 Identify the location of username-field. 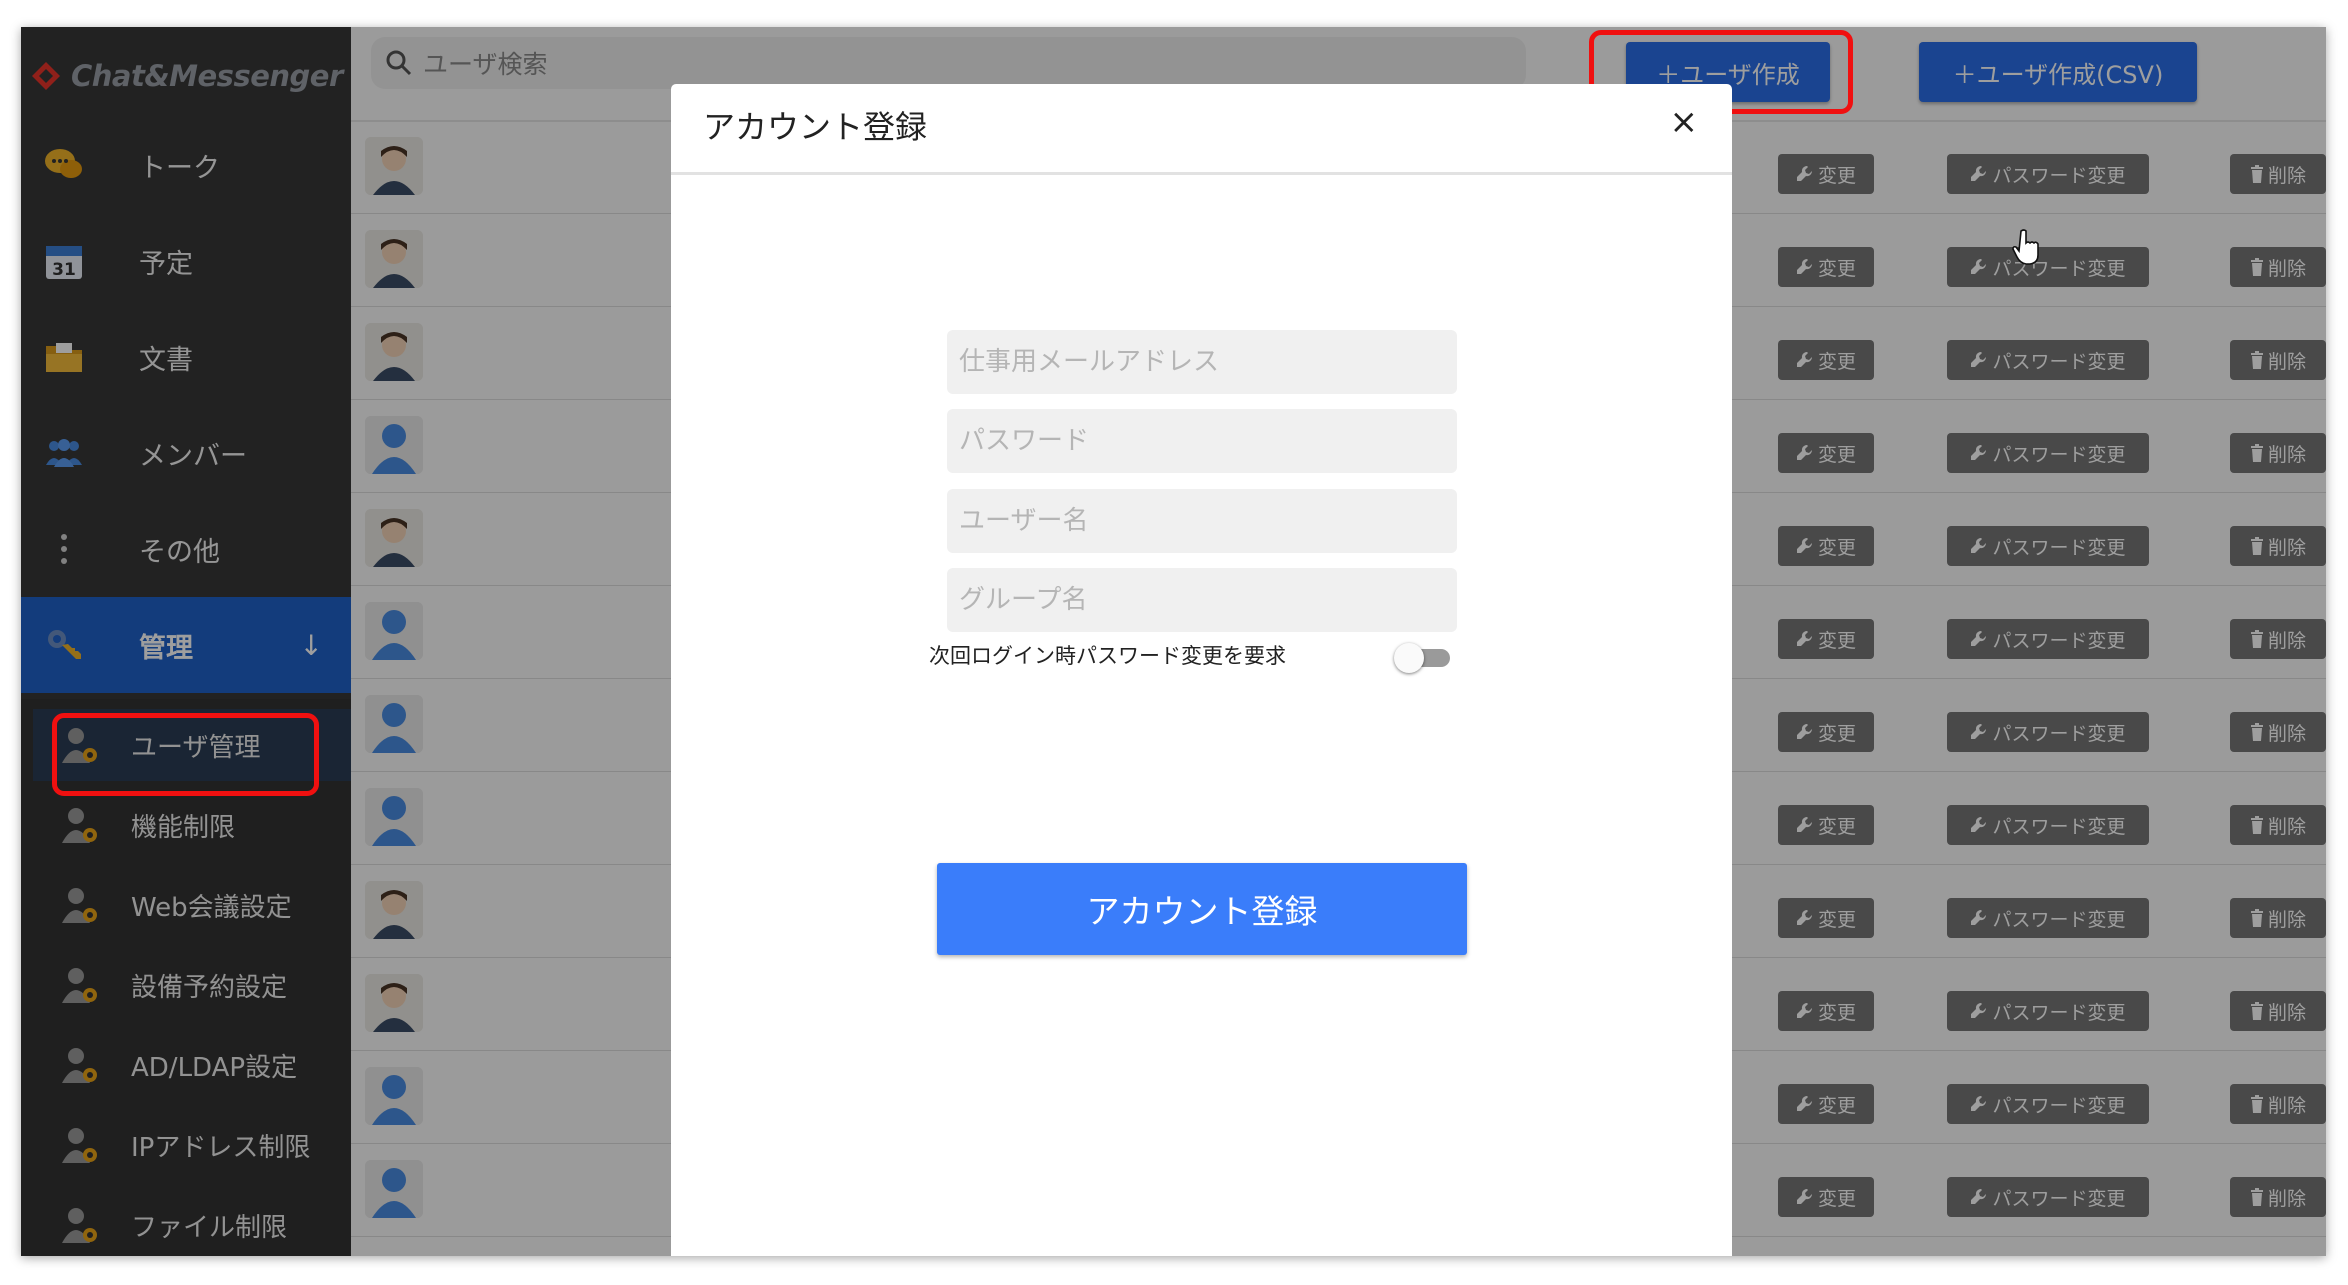
(1202, 521).